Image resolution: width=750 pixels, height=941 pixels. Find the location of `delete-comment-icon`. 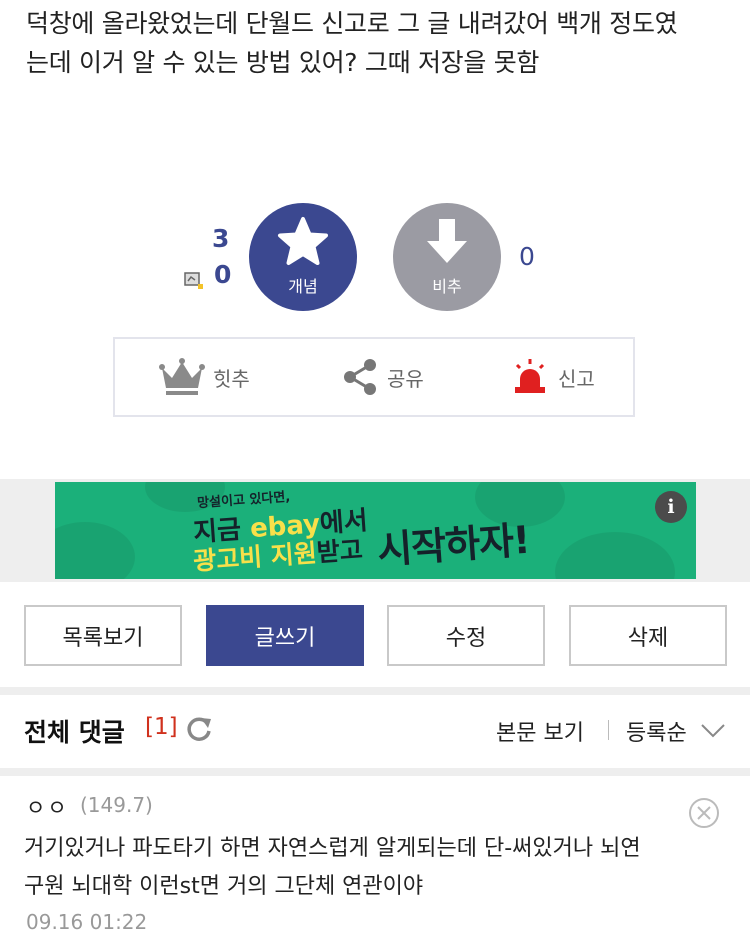

delete-comment-icon is located at coordinates (704, 813).